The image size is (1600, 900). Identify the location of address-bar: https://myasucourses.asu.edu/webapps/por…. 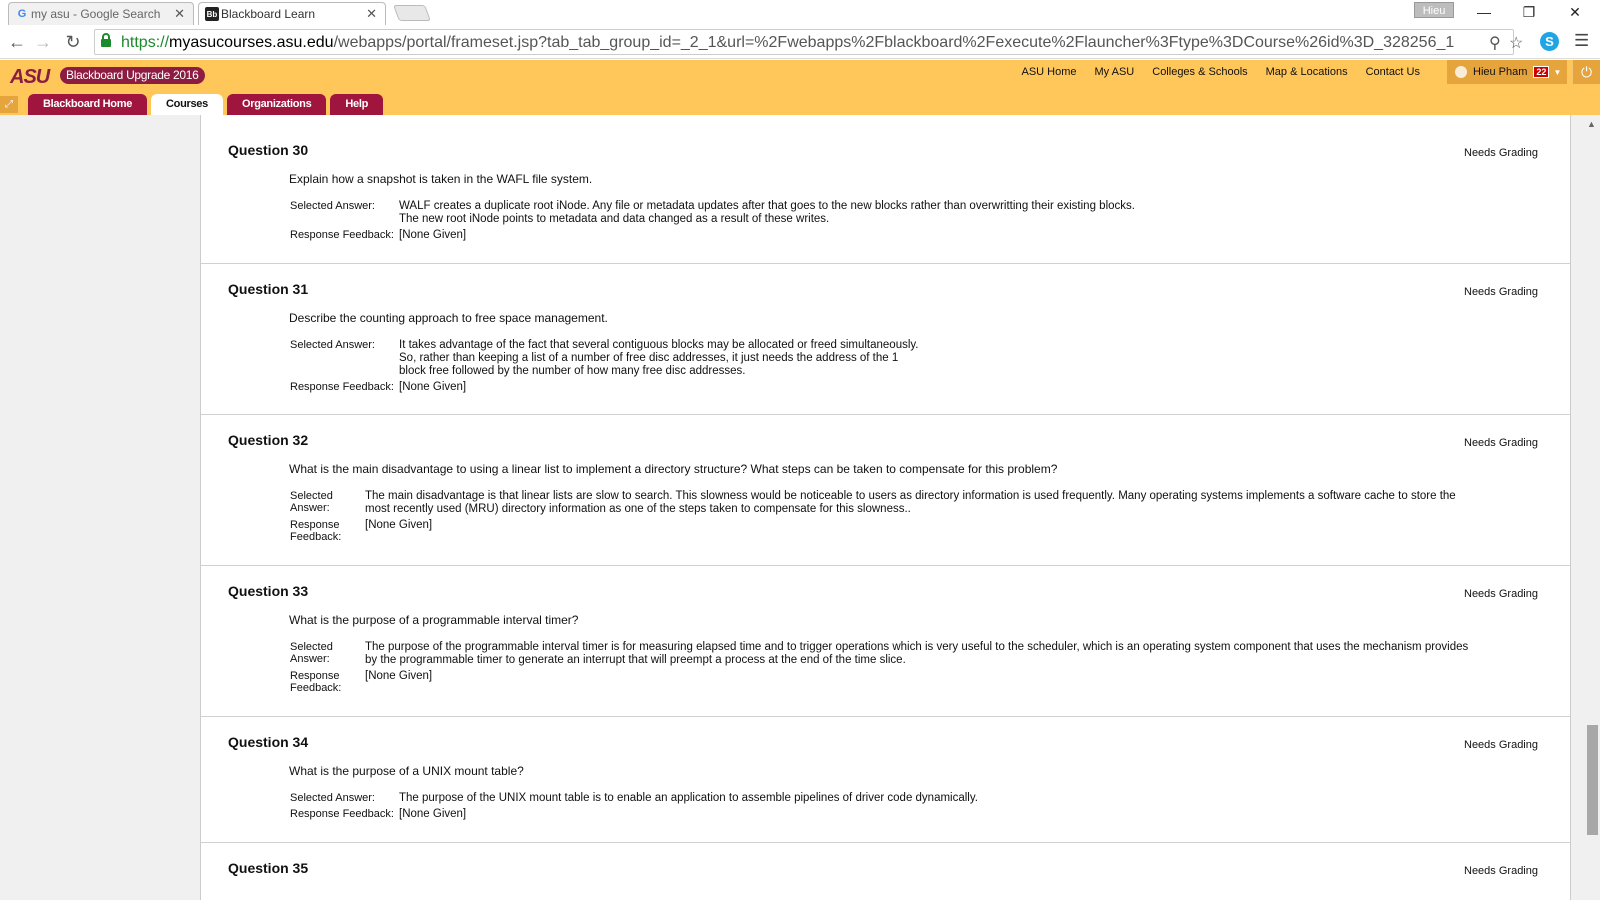
(808, 42).